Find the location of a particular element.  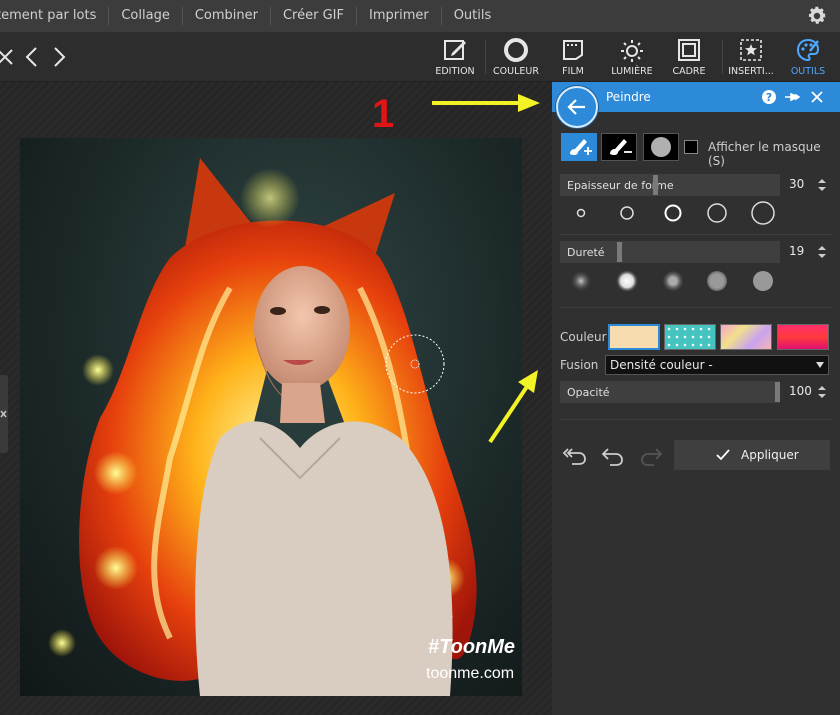

star-frame-icon is located at coordinates (751, 50).